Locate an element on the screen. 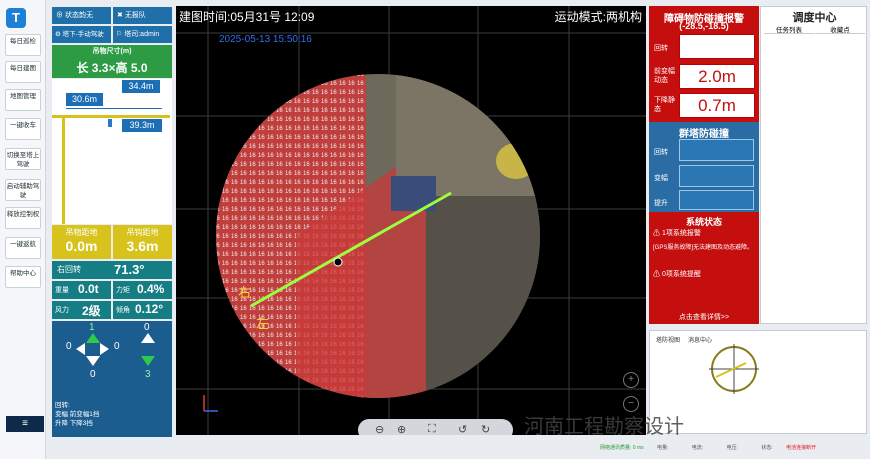 Image resolution: width=870 pixels, height=459 pixels. dispatch-title: 调度中心 is located at coordinates (814, 18).